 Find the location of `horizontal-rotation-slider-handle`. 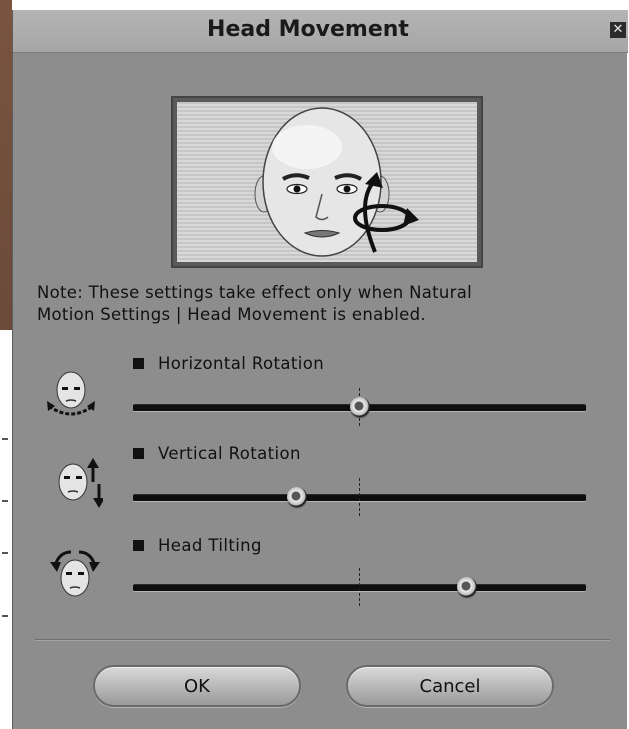

horizontal-rotation-slider-handle is located at coordinates (360, 407).